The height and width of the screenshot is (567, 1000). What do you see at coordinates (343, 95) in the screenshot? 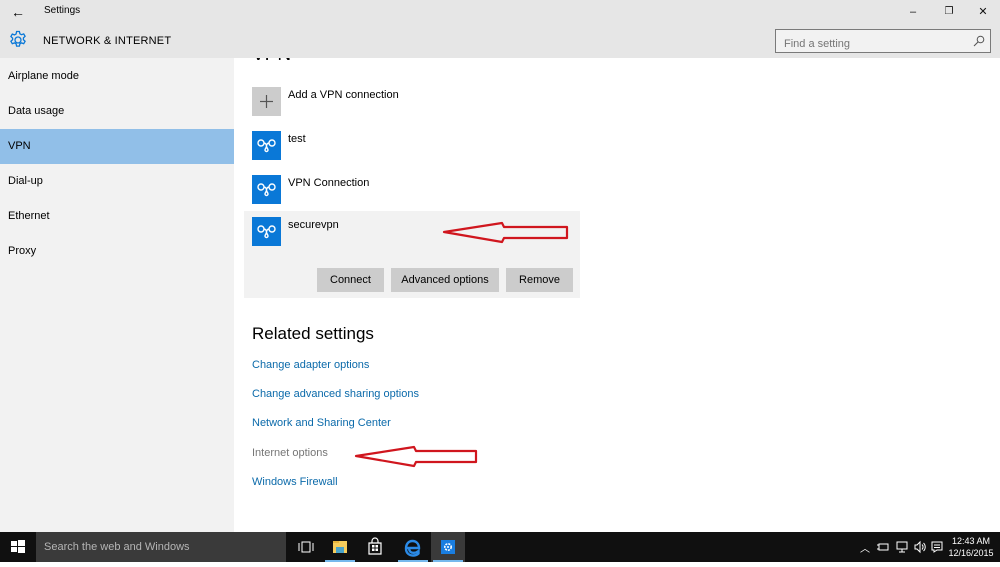
I see `add-vpn-label: Add a VPN connection` at bounding box center [343, 95].